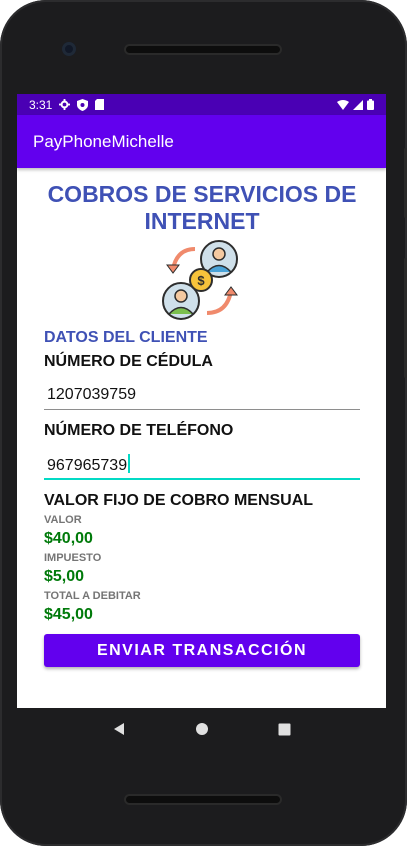 The width and height of the screenshot is (407, 846). I want to click on value-amount: $40,00, so click(68, 538).